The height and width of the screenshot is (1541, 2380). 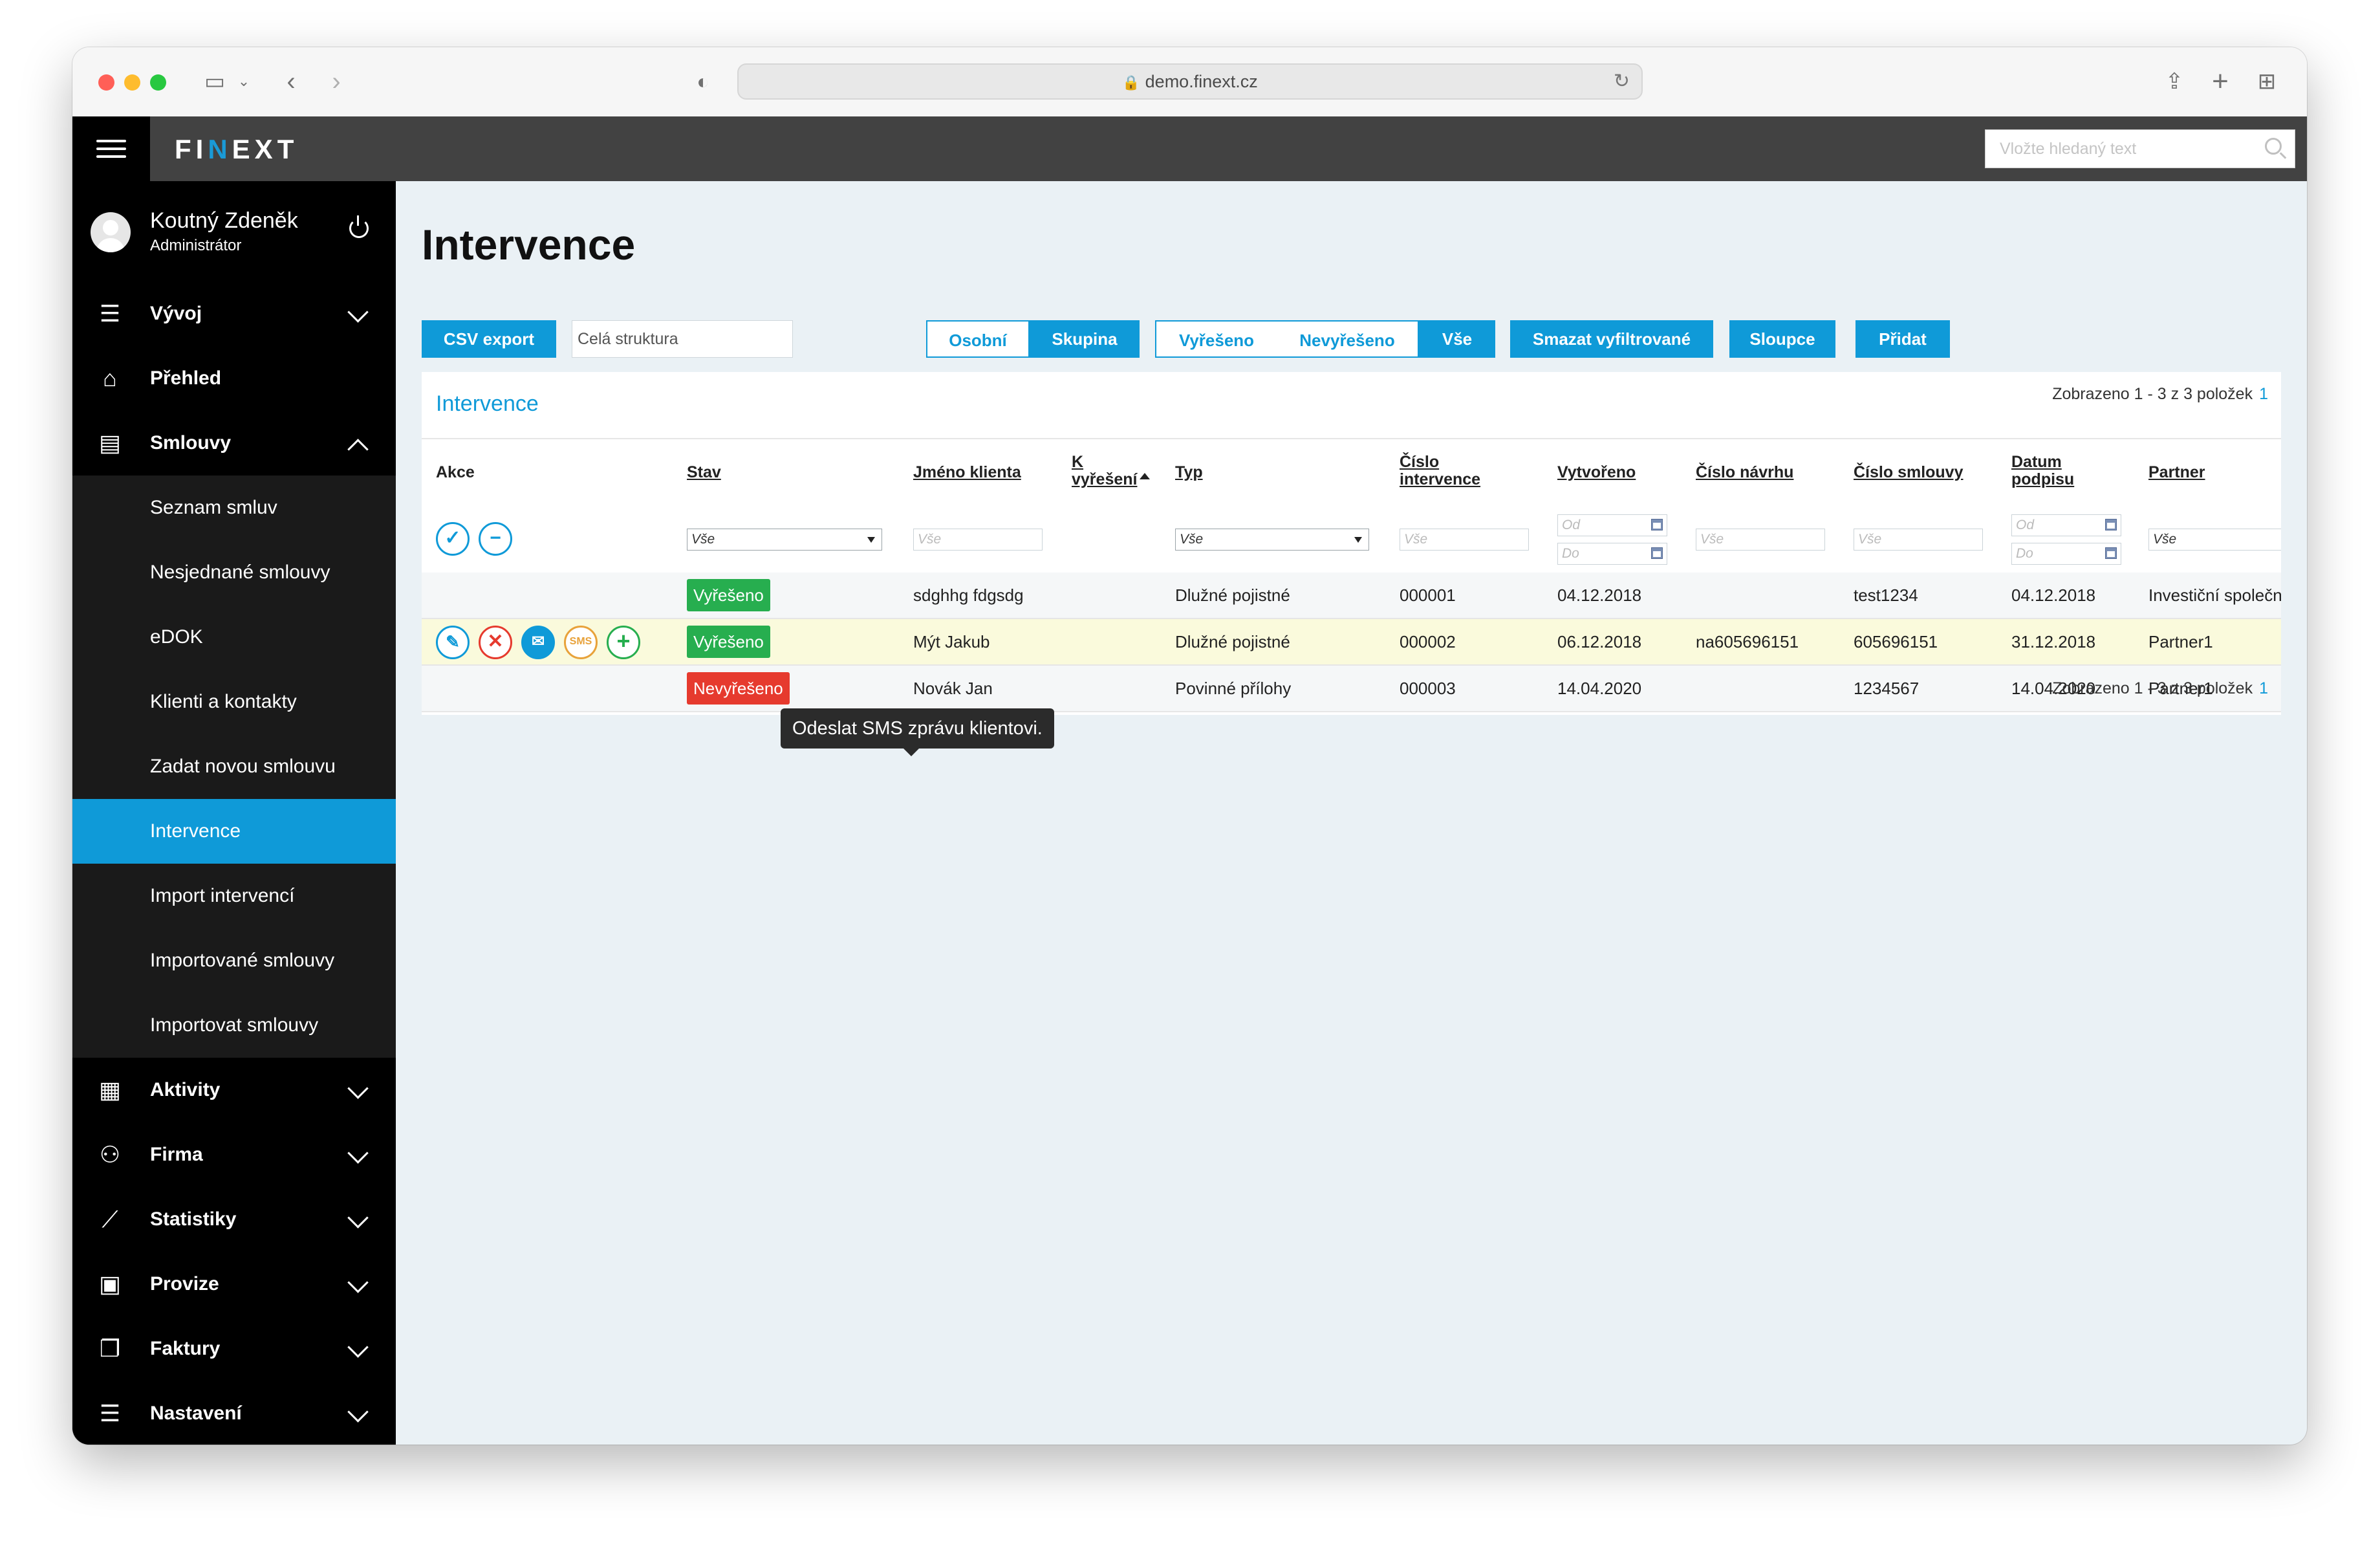 I want to click on col-partner: Partner, so click(x=2176, y=472).